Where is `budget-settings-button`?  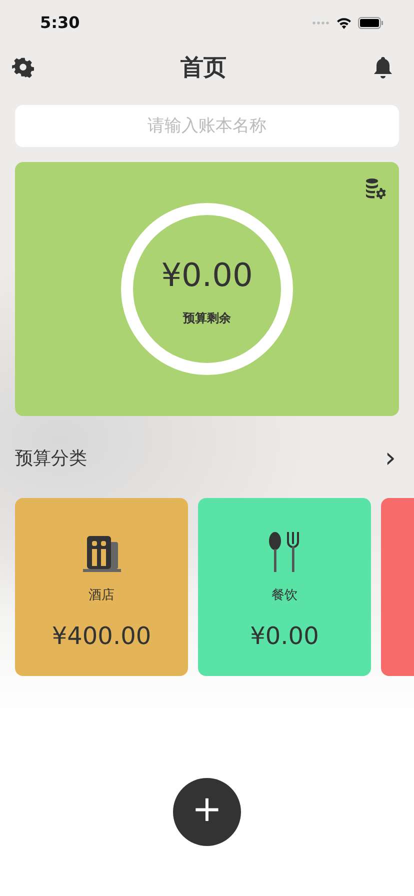
budget-settings-button is located at coordinates (376, 189).